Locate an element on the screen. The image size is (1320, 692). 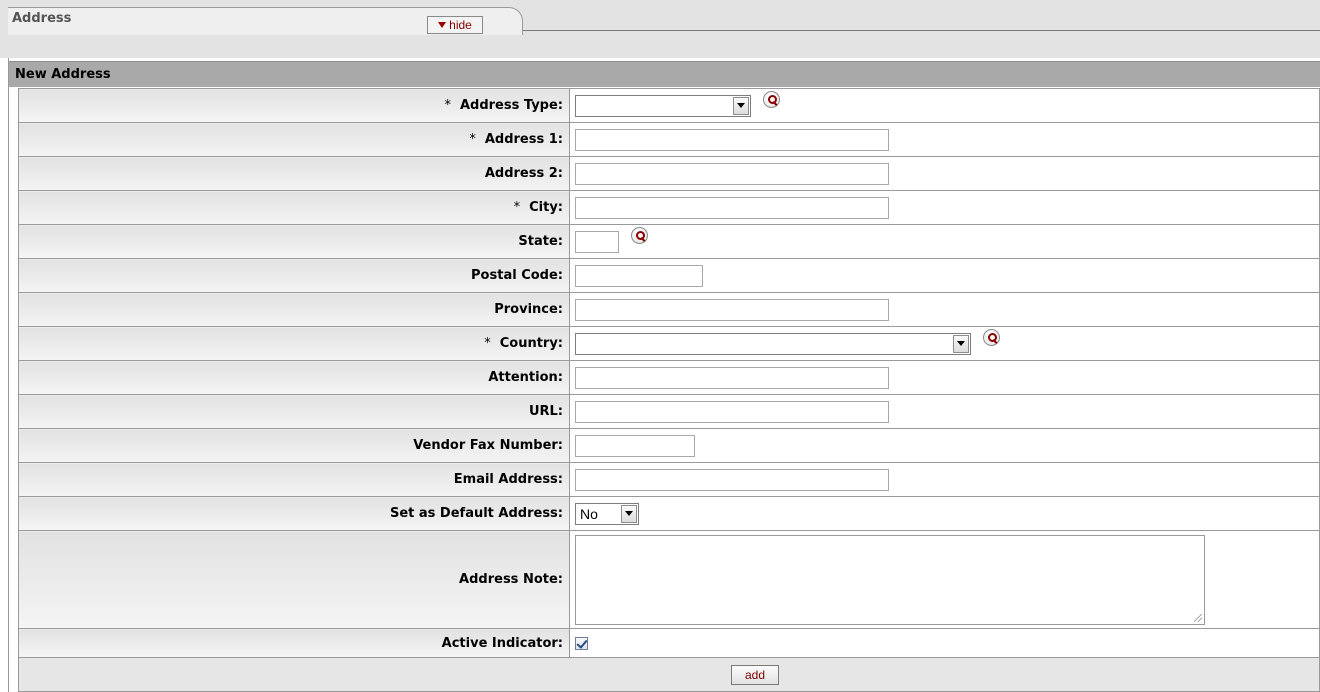
province-field-cell is located at coordinates (944, 309).